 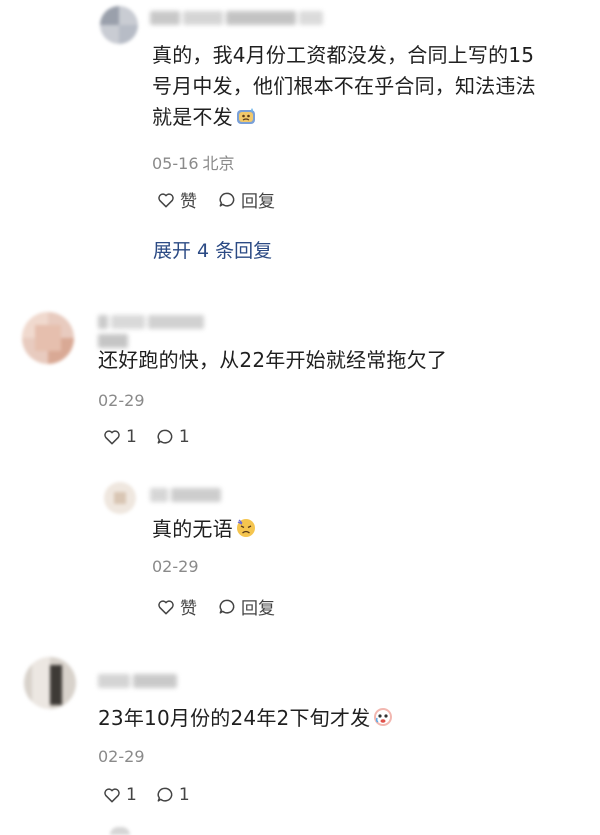 What do you see at coordinates (245, 116) in the screenshot?
I see `sweat-face-icon` at bounding box center [245, 116].